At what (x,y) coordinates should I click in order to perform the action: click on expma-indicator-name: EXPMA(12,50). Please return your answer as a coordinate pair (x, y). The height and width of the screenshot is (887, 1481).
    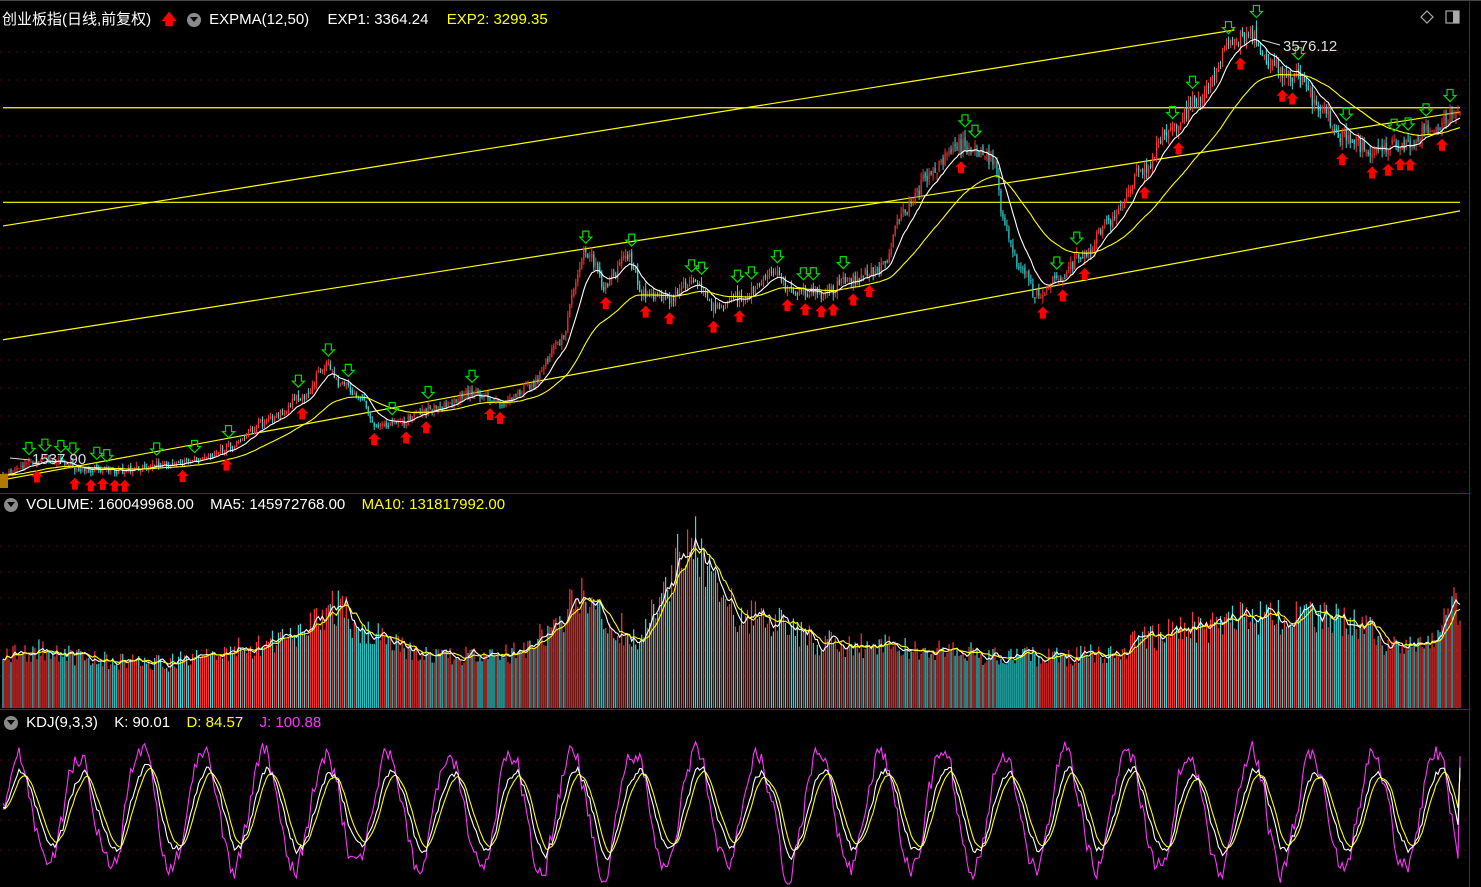
    Looking at the image, I should click on (259, 20).